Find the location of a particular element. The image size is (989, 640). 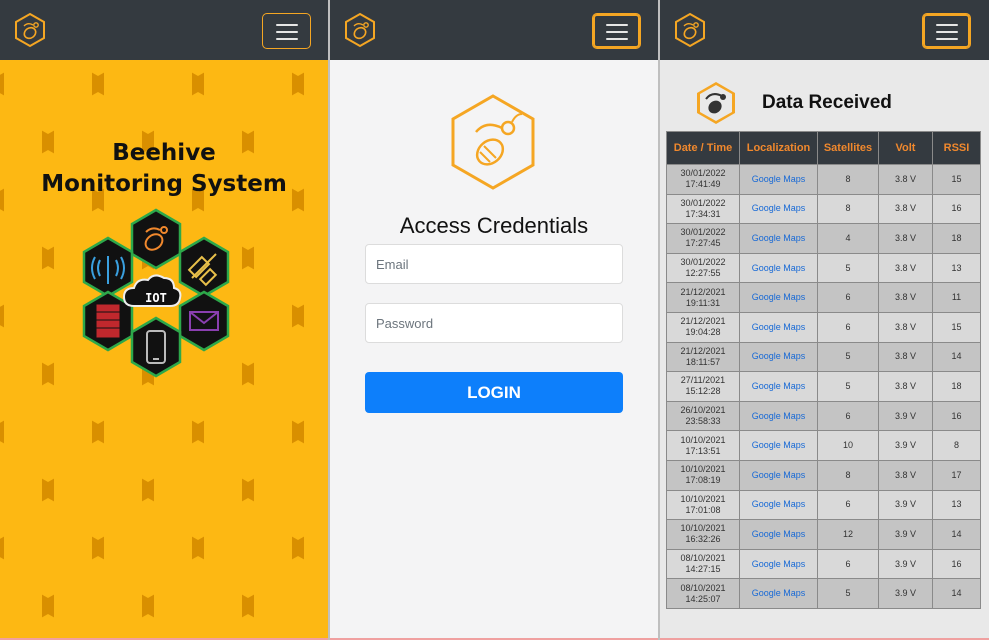

satellites-cell: 5 is located at coordinates (848, 357).